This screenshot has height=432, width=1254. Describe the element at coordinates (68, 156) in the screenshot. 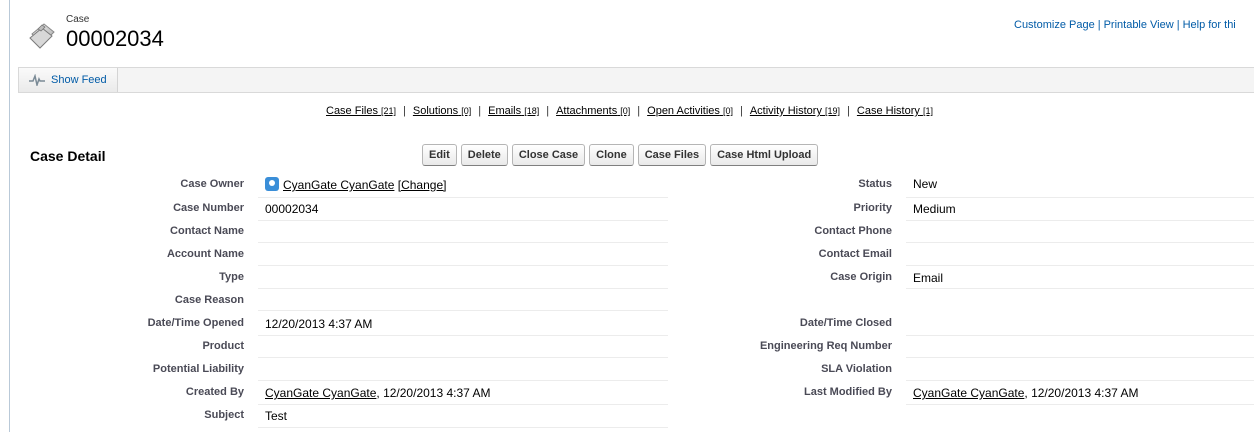

I see `section-title: Case Detail` at that location.